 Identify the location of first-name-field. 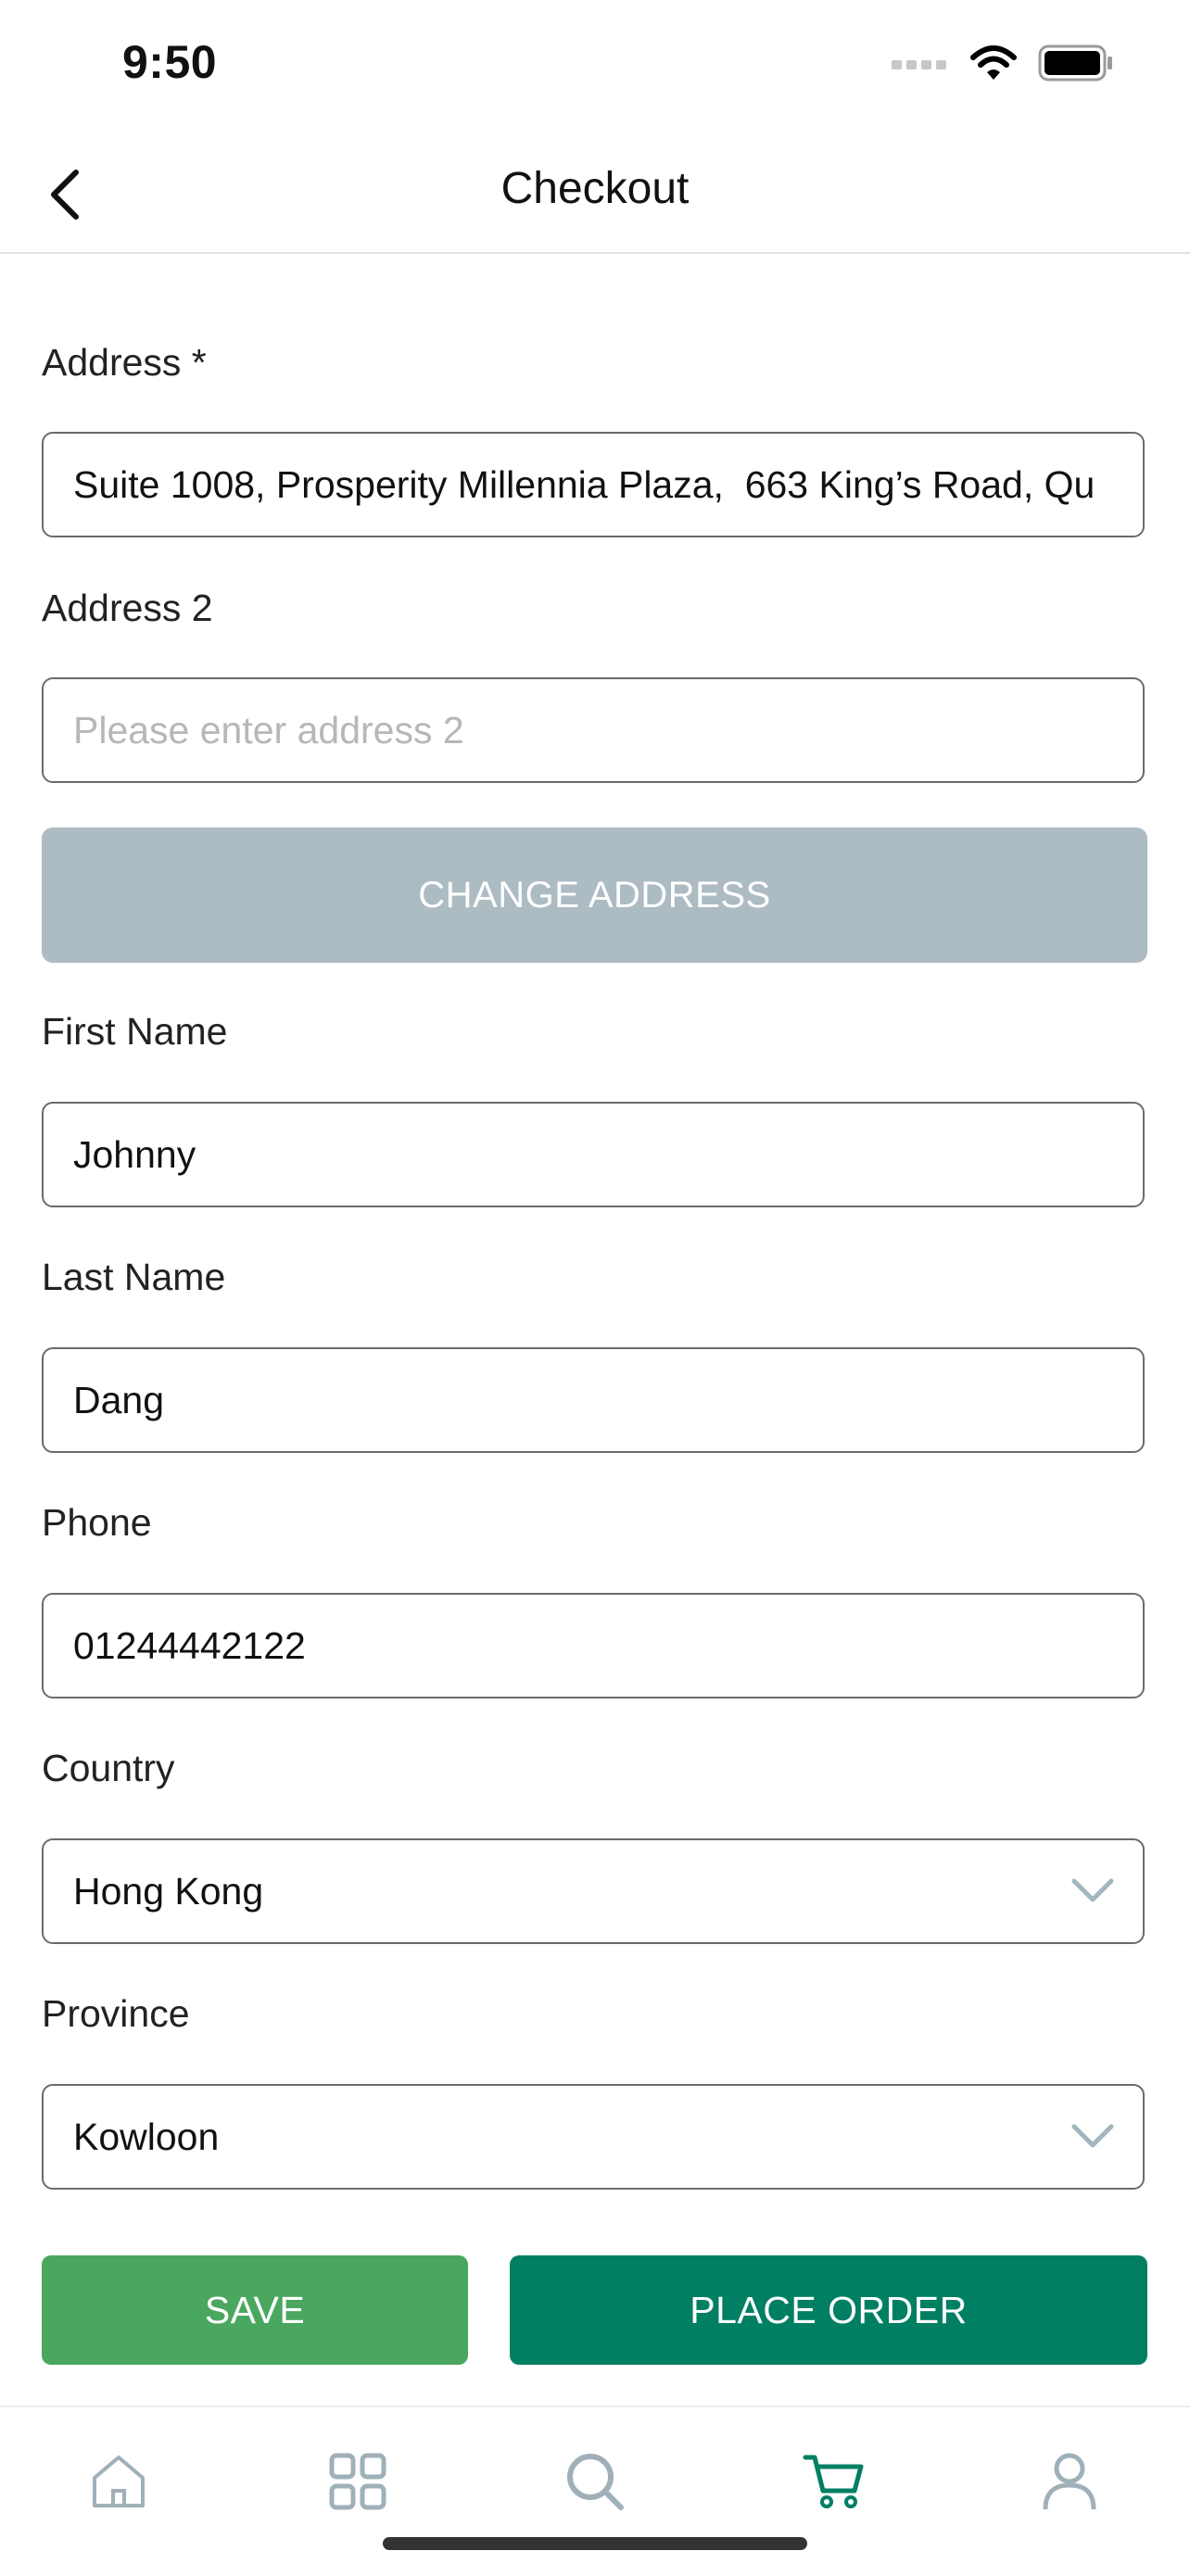
(593, 1154).